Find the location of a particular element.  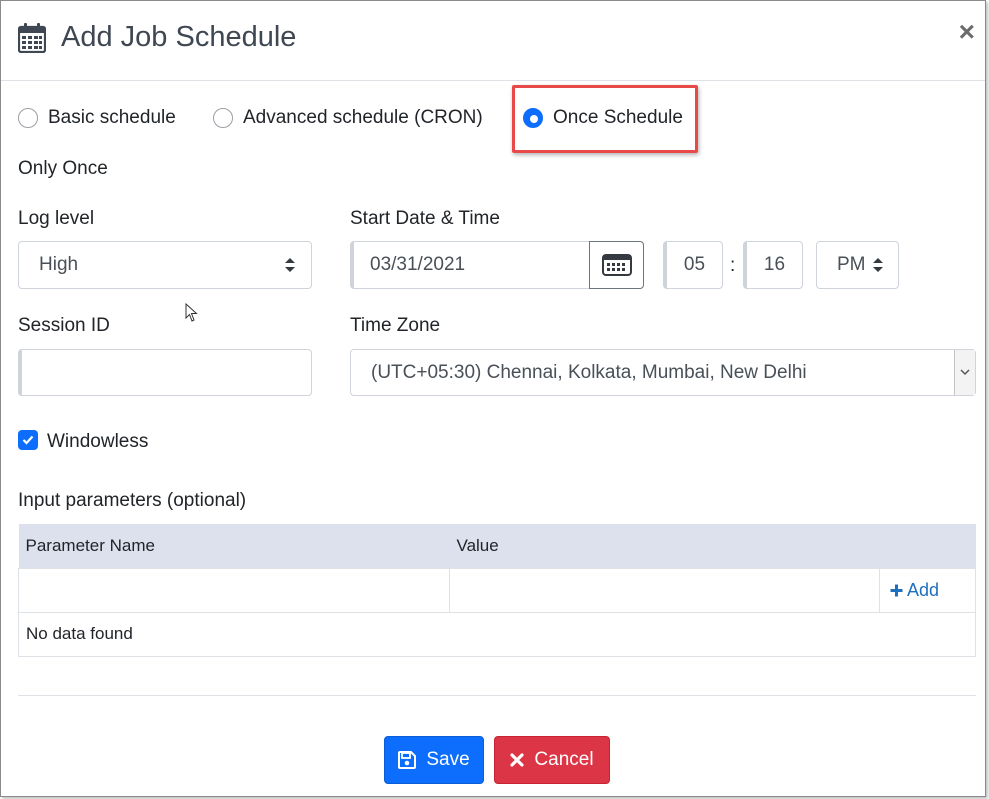

meridiem-select: PM is located at coordinates (857, 265).